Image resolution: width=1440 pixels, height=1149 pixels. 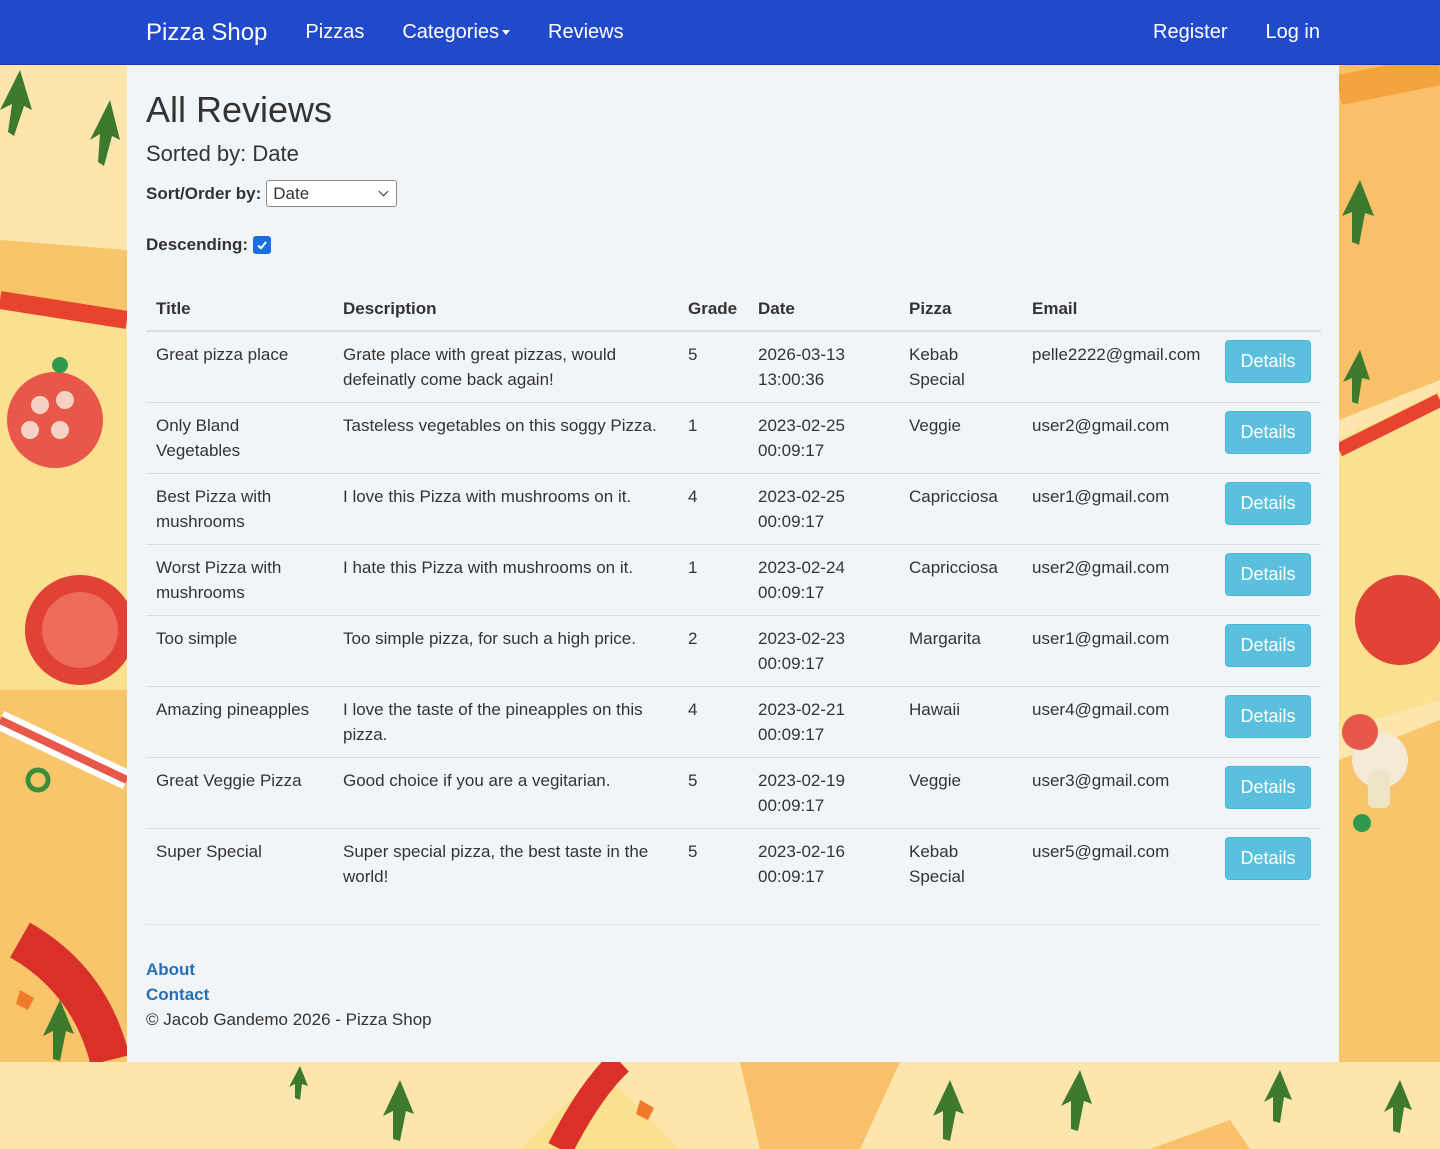 I want to click on checkmark-icon, so click(x=262, y=245).